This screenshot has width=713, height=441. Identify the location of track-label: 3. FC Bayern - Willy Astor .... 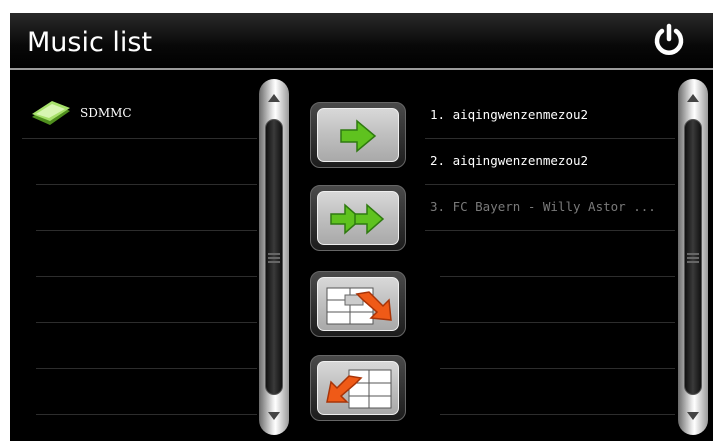
(543, 206).